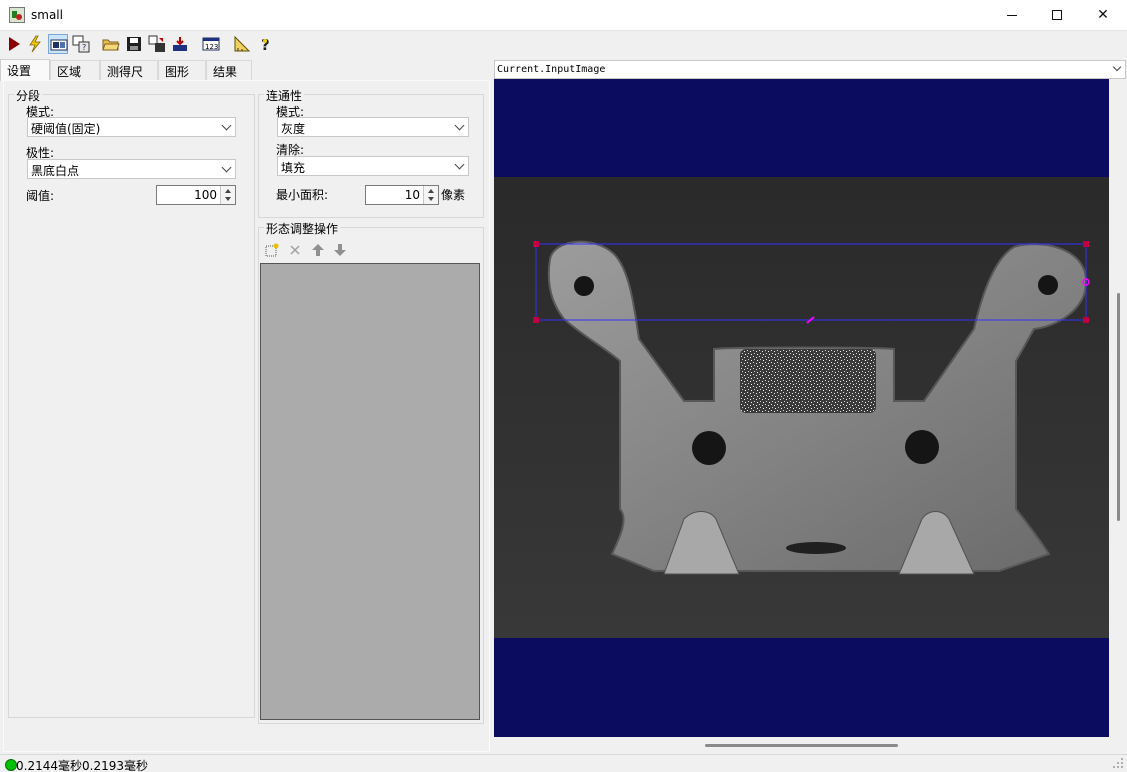 Image resolution: width=1127 pixels, height=772 pixels. Describe the element at coordinates (563, 763) in the screenshot. I see `status-bar: 0.2144毫秒0.2193毫秒` at that location.